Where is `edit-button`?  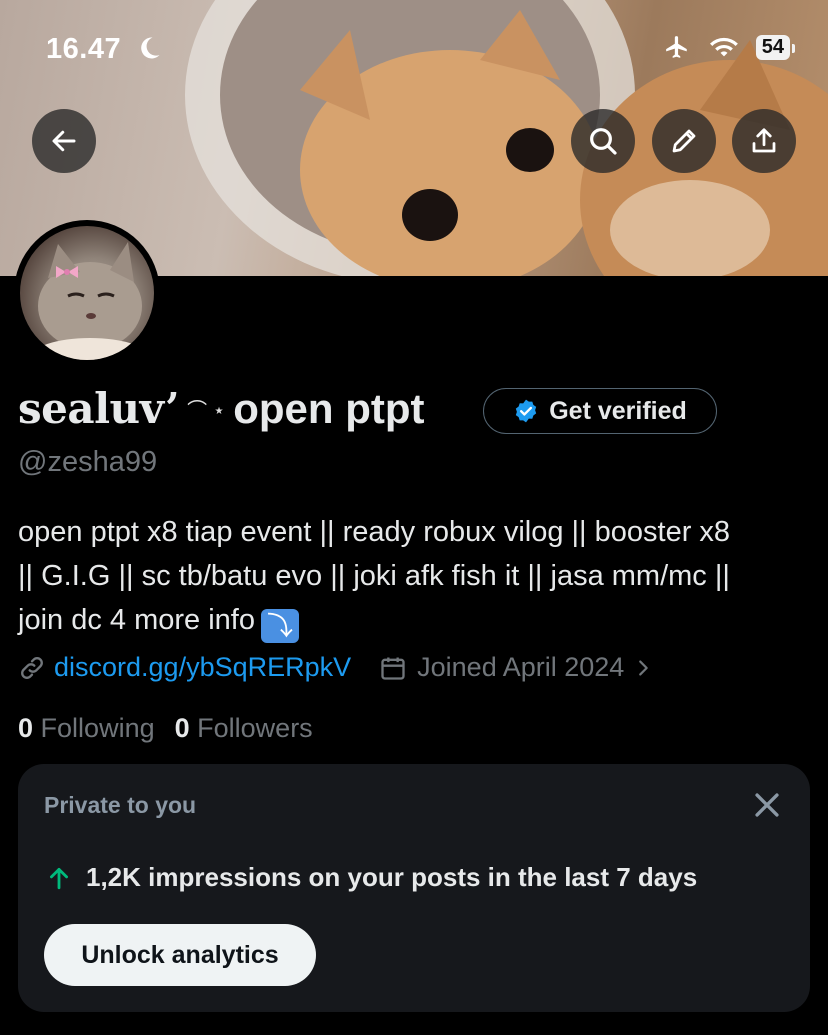
edit-button is located at coordinates (684, 141).